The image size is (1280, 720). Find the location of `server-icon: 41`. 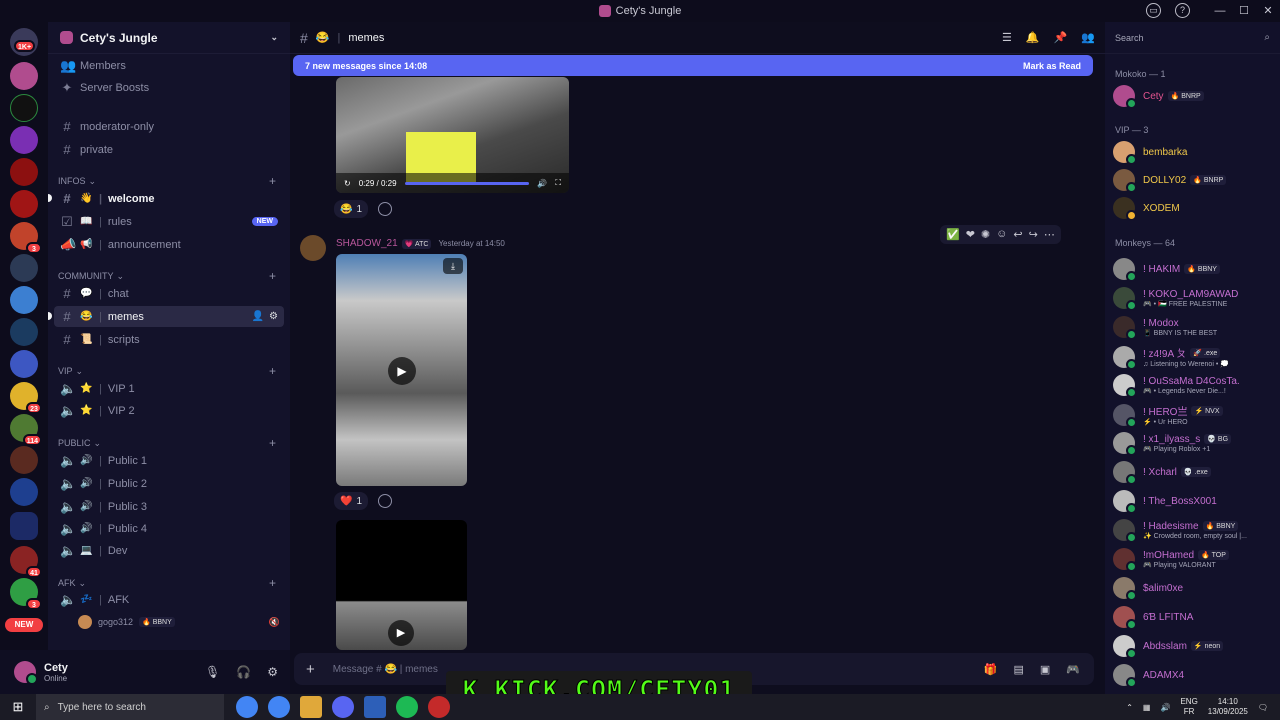

server-icon: 41 is located at coordinates (26, 562).